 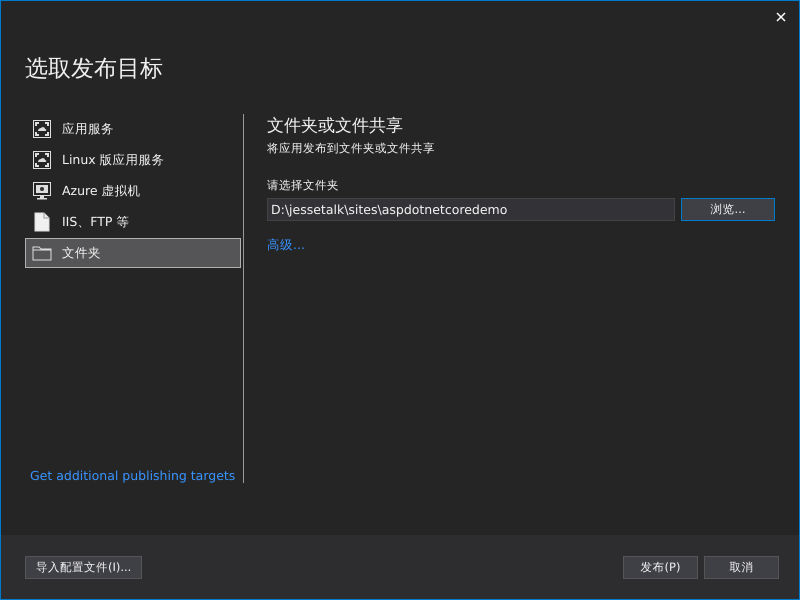 What do you see at coordinates (42, 191) in the screenshot?
I see `monitor-icon` at bounding box center [42, 191].